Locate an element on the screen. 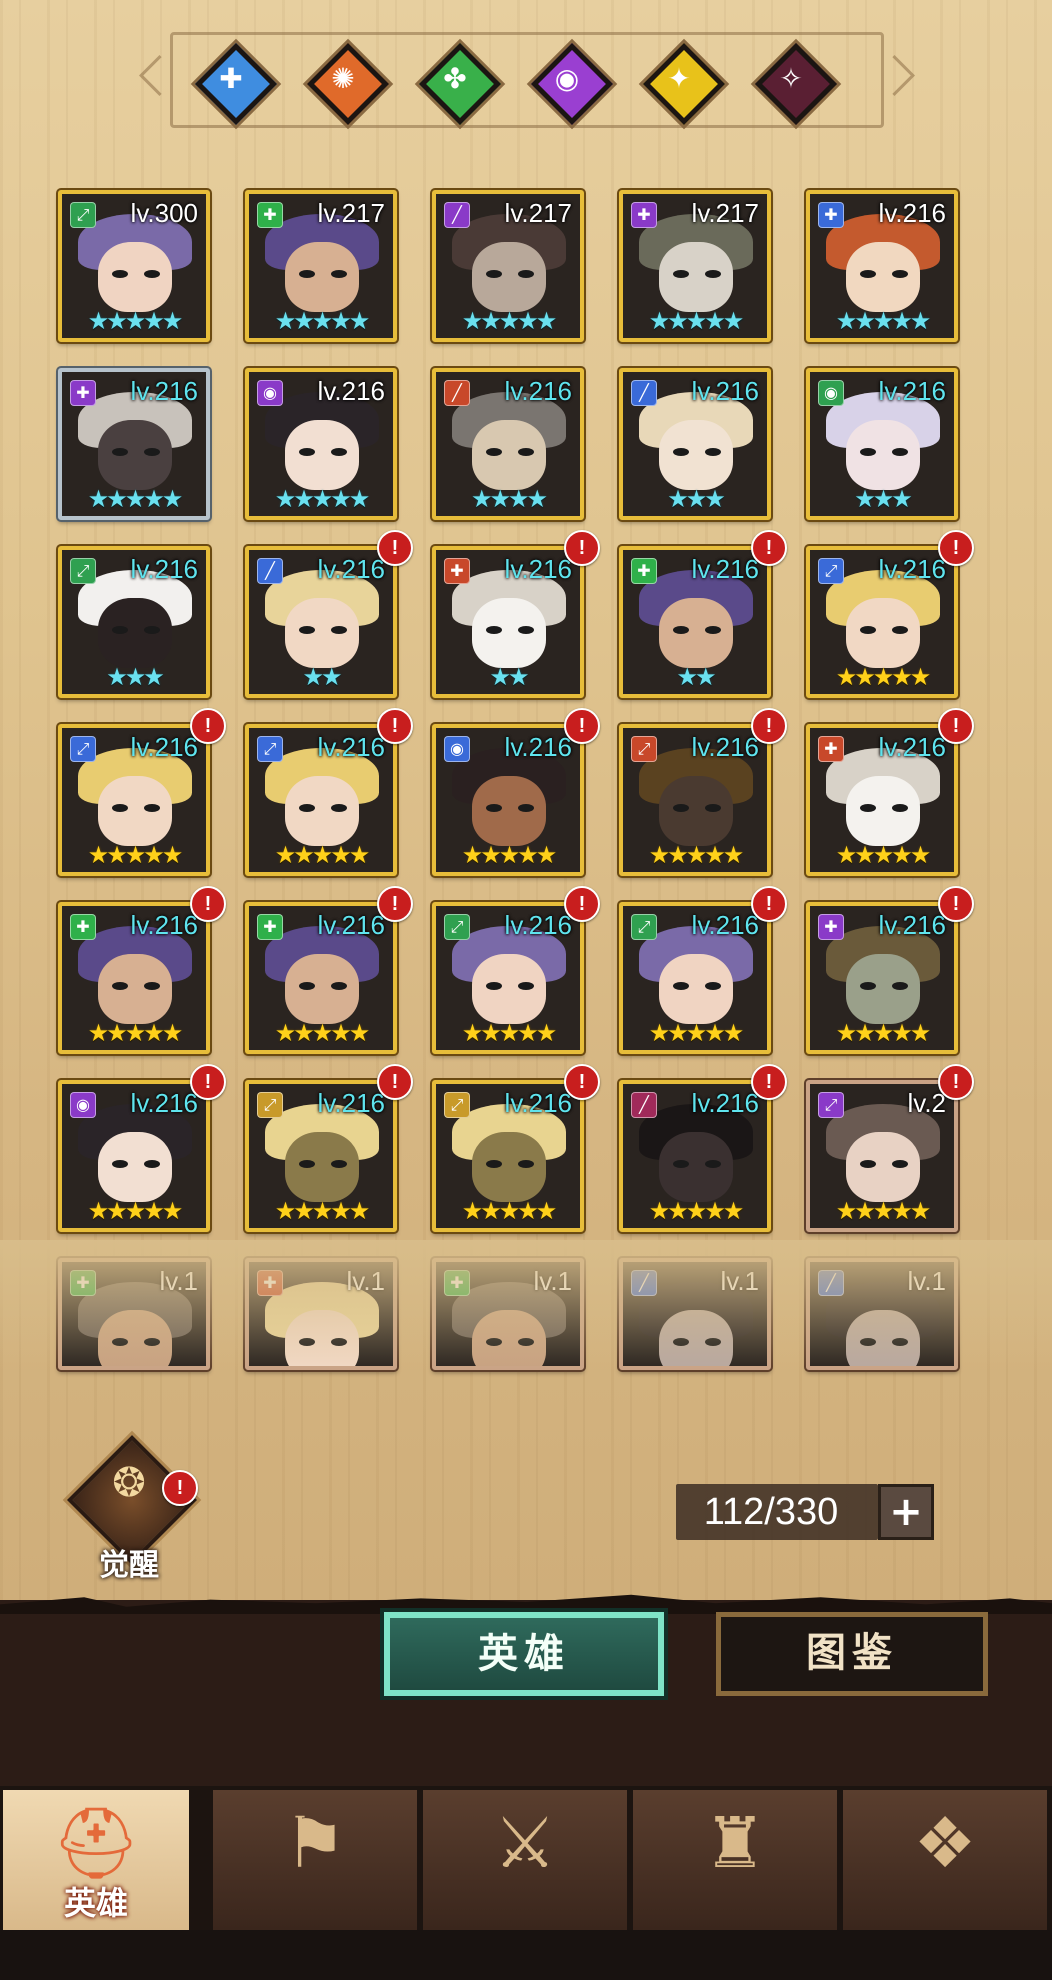 The width and height of the screenshot is (1052, 1980). hero-card: ╱ lv.216 ★★★★★ is located at coordinates (695, 1156).